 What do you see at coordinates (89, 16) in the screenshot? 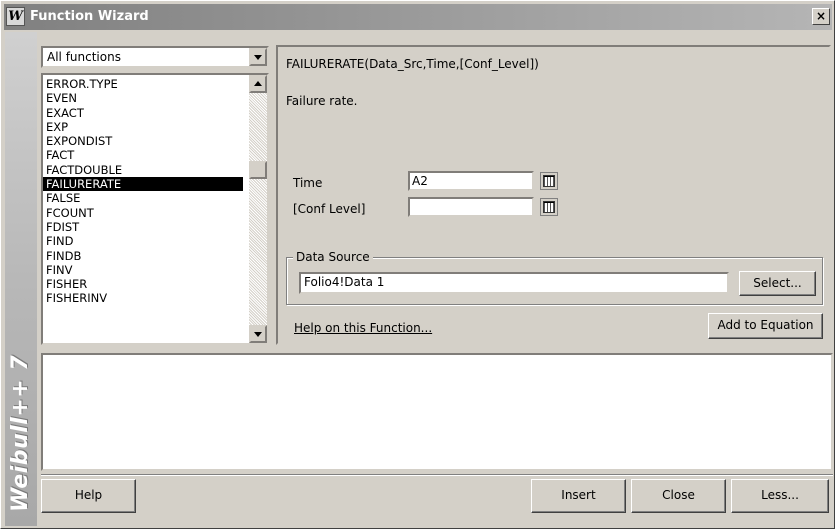
I see `window-title: Function Wizard` at bounding box center [89, 16].